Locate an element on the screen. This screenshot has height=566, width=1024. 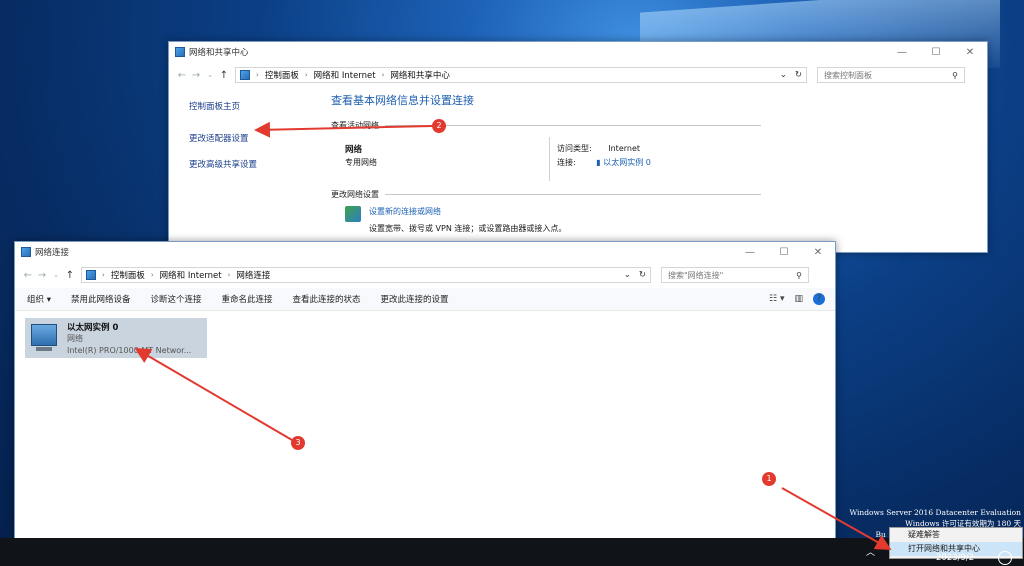
marker-3: 3 is located at coordinates (298, 443).